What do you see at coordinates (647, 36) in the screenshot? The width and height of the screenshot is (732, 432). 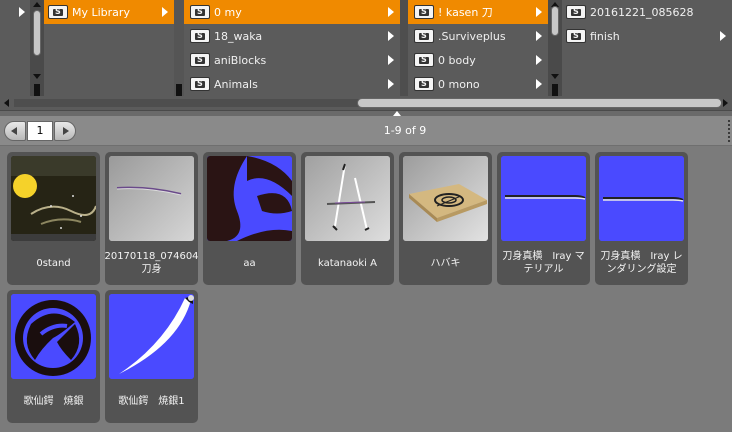 I see `folder-item-finish: finish` at bounding box center [647, 36].